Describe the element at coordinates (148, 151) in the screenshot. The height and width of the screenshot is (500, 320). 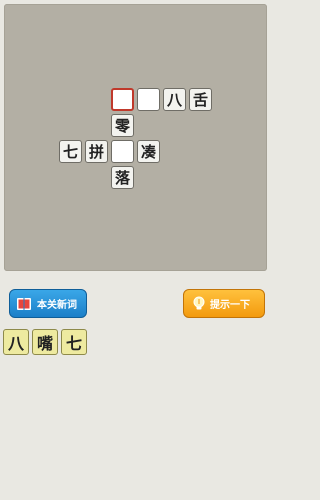
I see `tile-r2c3: 凑` at that location.